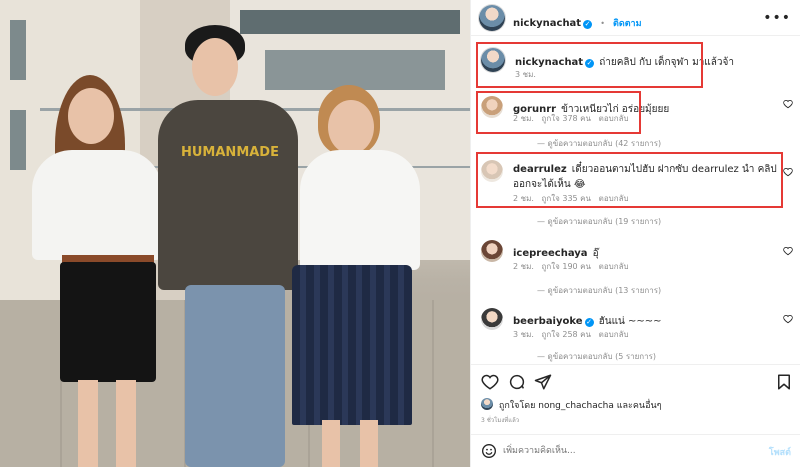 This screenshot has height=467, width=800. Describe the element at coordinates (548, 321) in the screenshot. I see `comment-username: beerbaiyoke` at that location.